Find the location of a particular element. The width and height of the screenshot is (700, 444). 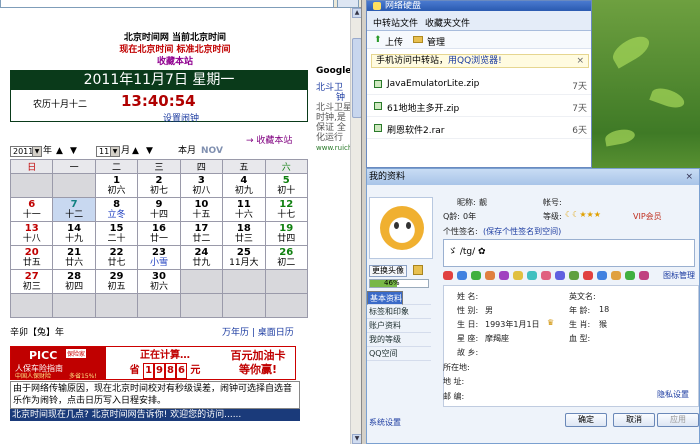

alarm-link: 设置闹钟 is located at coordinates (181, 117).